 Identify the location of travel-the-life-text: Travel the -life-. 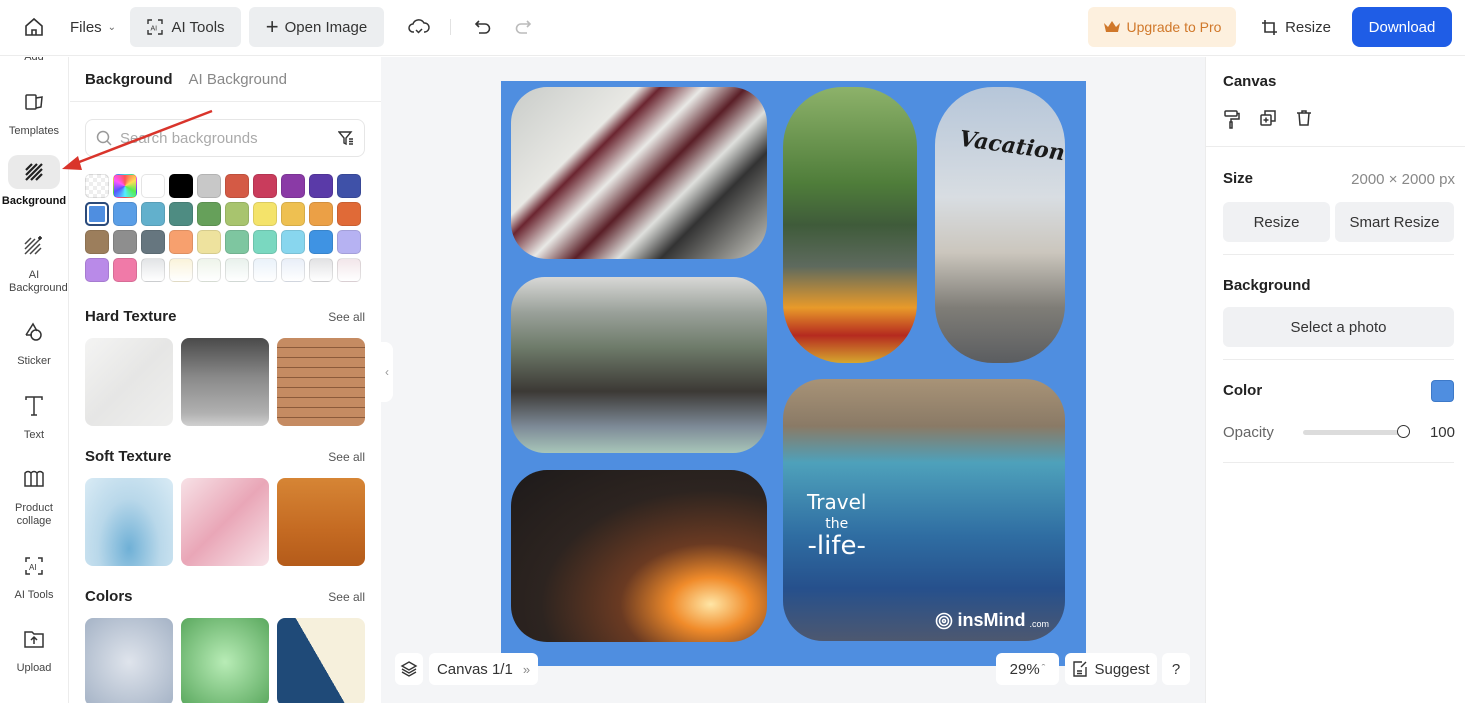
(836, 525).